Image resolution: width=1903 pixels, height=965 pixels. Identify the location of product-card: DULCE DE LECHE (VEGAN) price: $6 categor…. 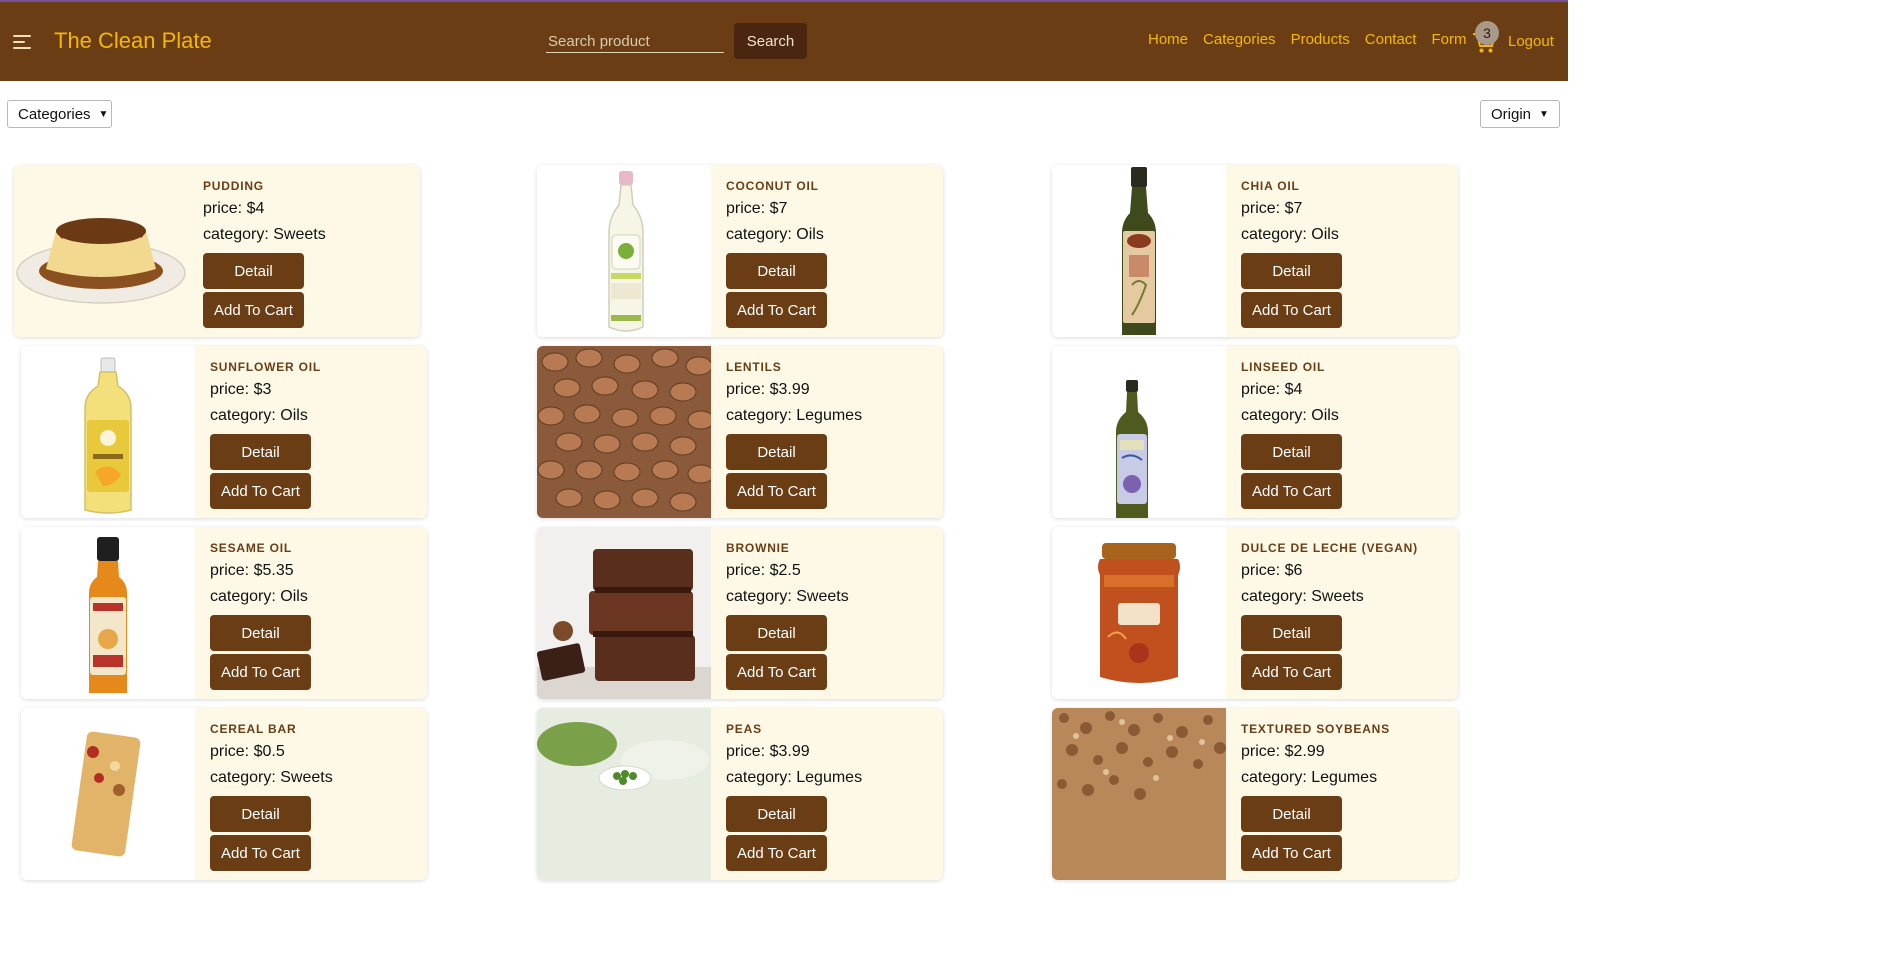
(1255, 613).